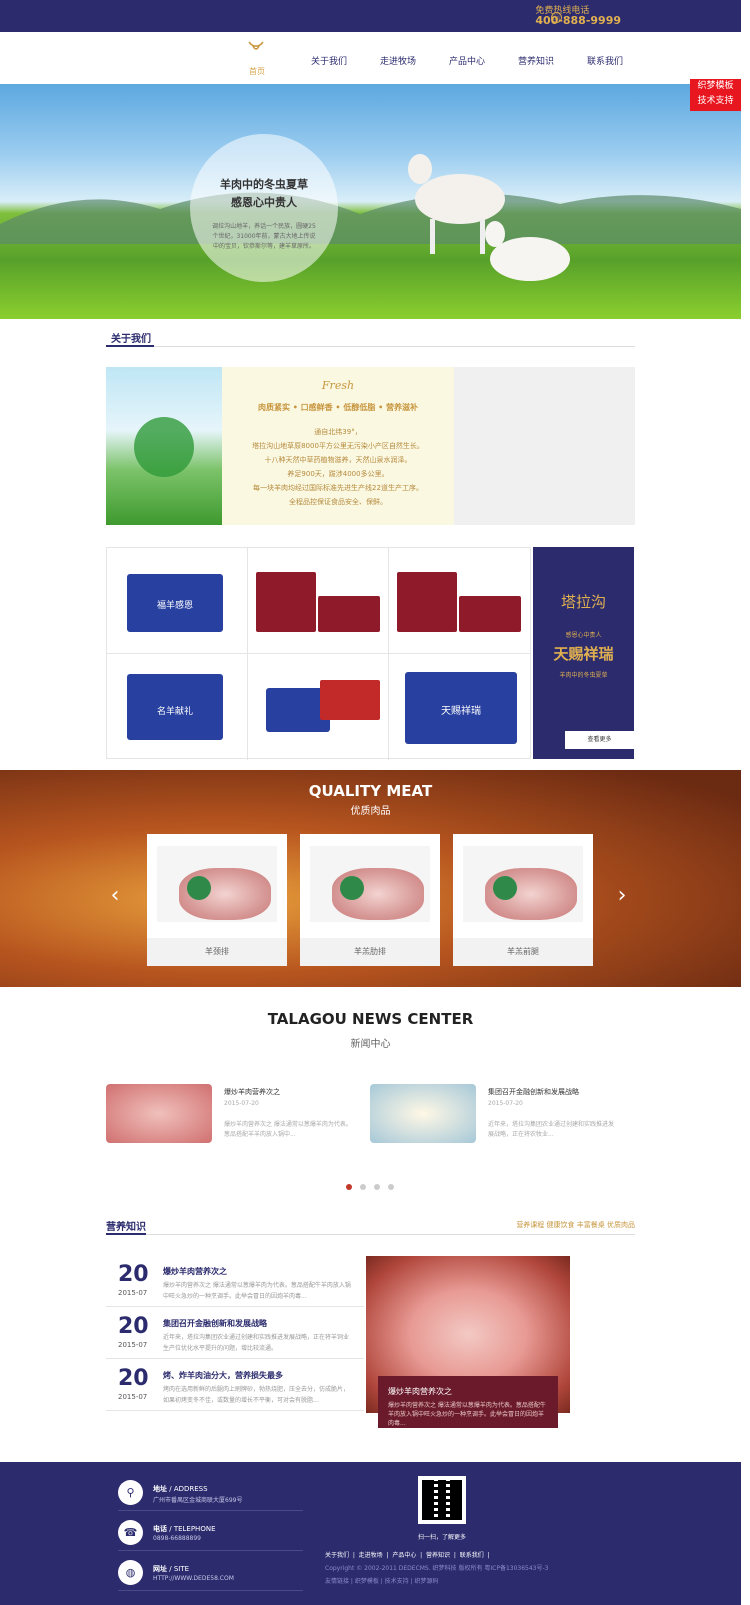 The height and width of the screenshot is (1605, 750). Describe the element at coordinates (370, 346) in the screenshot. I see `about-divider` at that location.